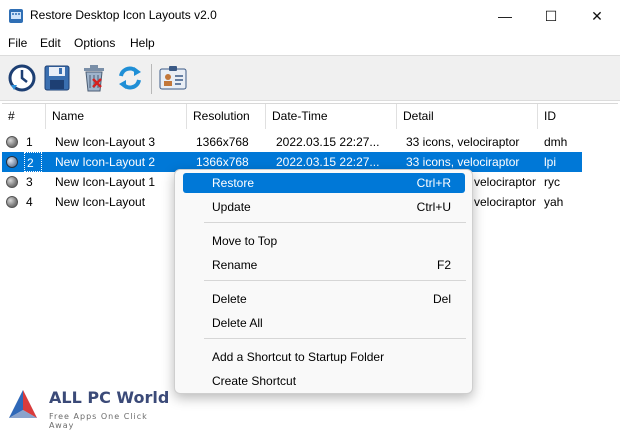 Image resolution: width=620 pixels, height=434 pixels. Describe the element at coordinates (94, 43) in the screenshot. I see `menu-options: Options` at that location.